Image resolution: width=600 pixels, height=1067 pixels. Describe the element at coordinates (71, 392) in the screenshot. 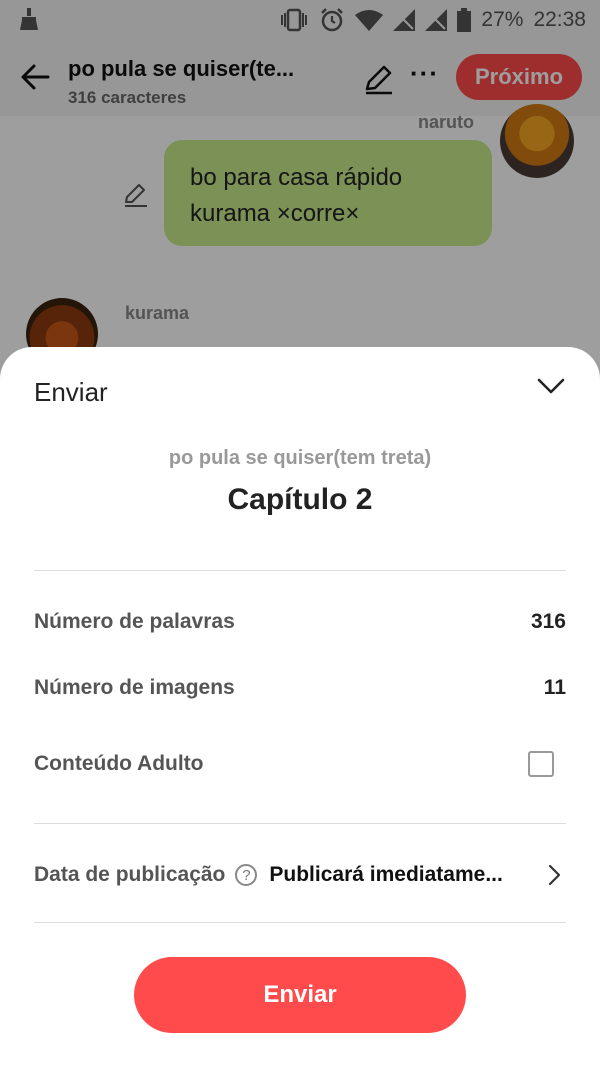

I see `sheet-title: Enviar` at that location.